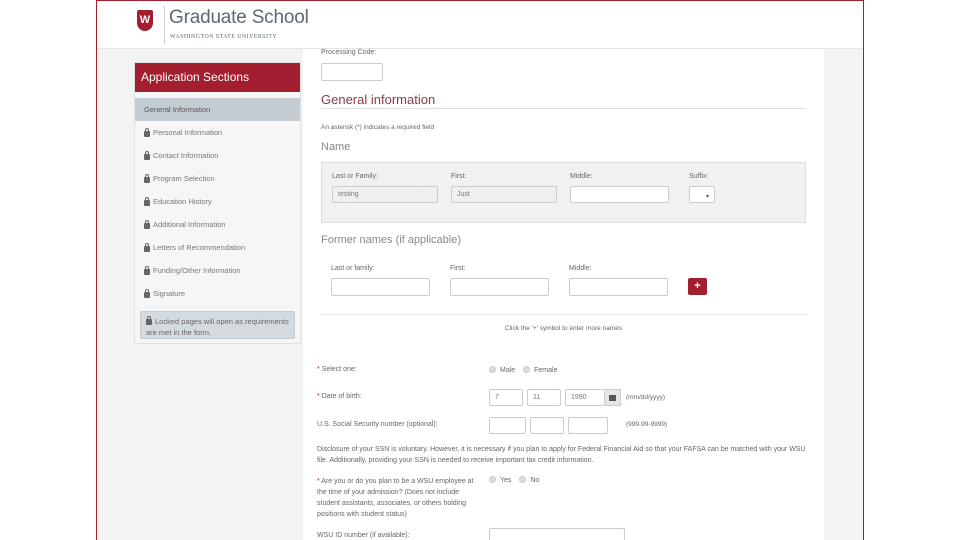 This screenshot has width=960, height=540. What do you see at coordinates (186, 155) in the screenshot?
I see `sidebar-item-label: Contact Information` at bounding box center [186, 155].